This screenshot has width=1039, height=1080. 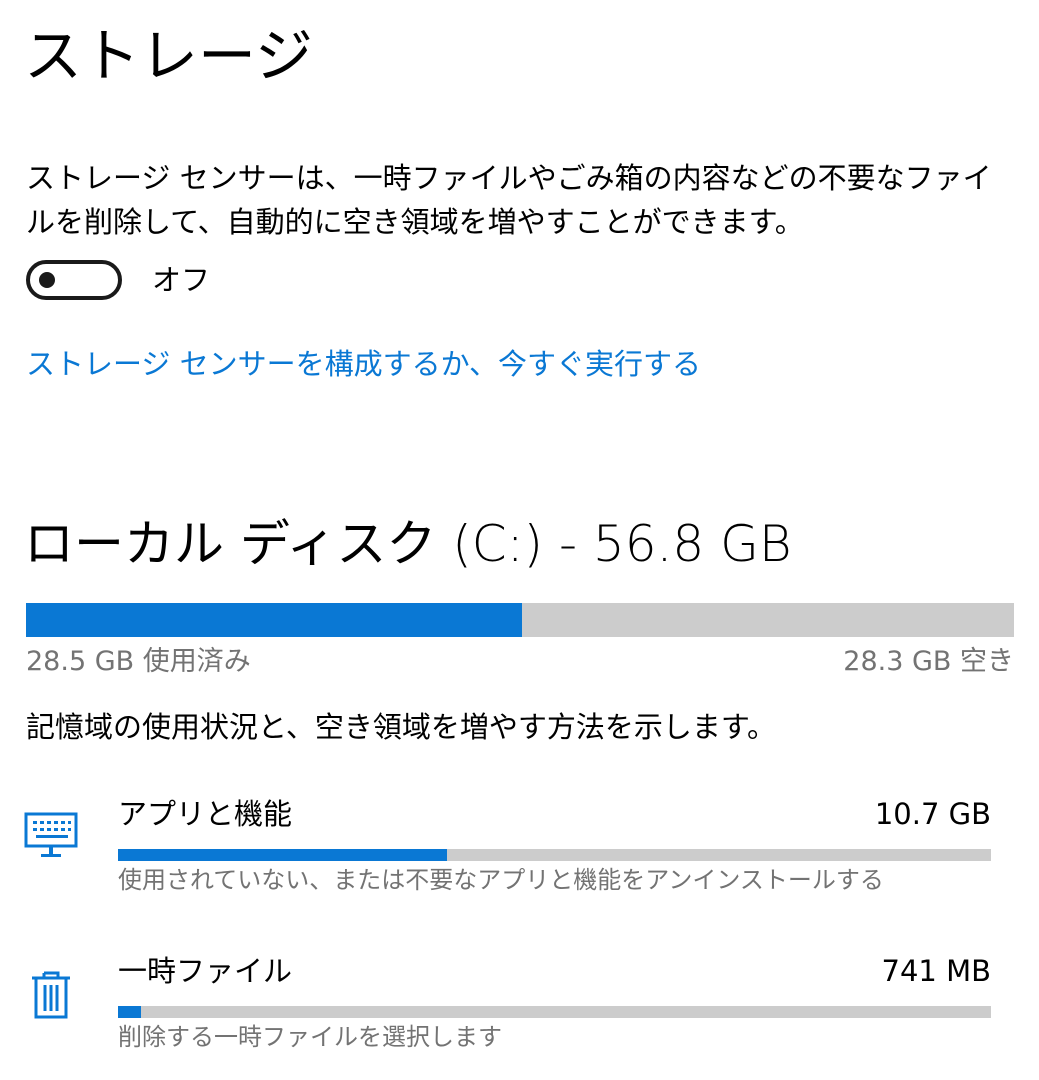 I want to click on disk-free-label: 28.3 GB 空き, so click(x=928, y=661).